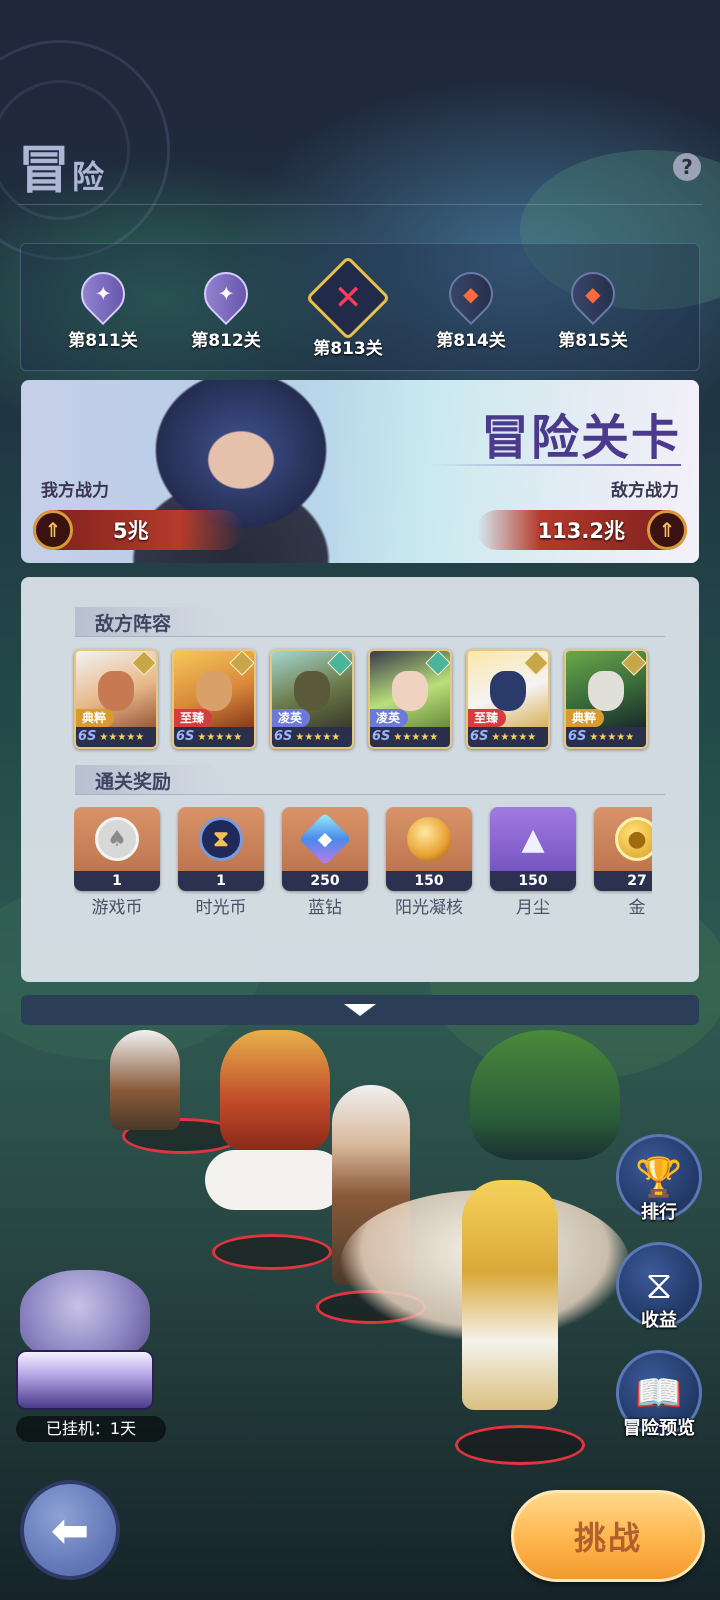 The image size is (720, 1600). I want to click on hero-mace-fighter, so click(145, 1080).